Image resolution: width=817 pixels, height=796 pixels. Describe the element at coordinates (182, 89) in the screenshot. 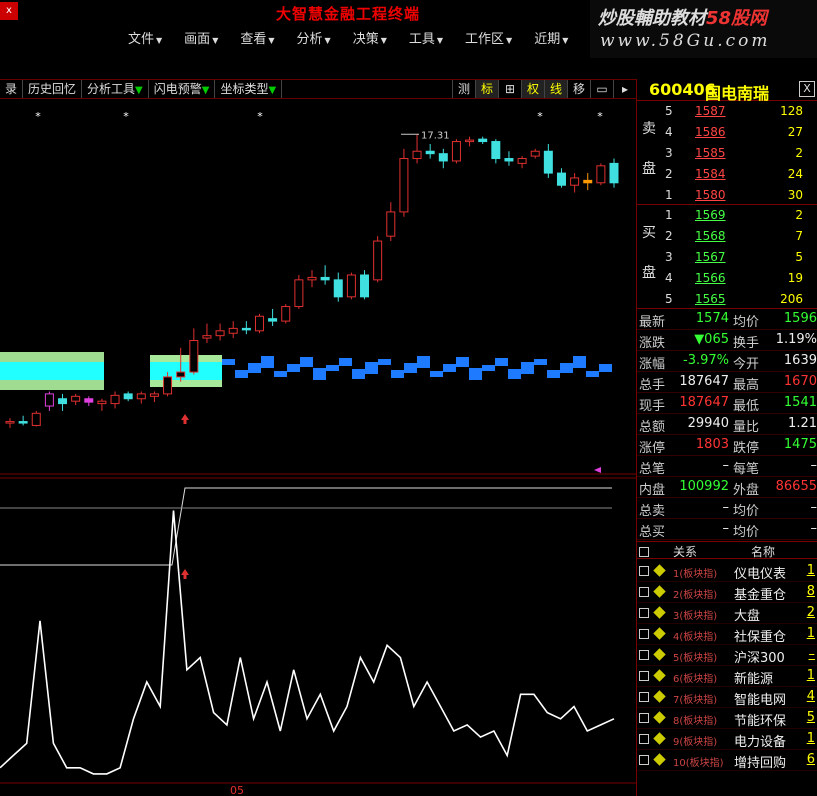

I see `toolbar-item-3: 闪电预警▼` at that location.